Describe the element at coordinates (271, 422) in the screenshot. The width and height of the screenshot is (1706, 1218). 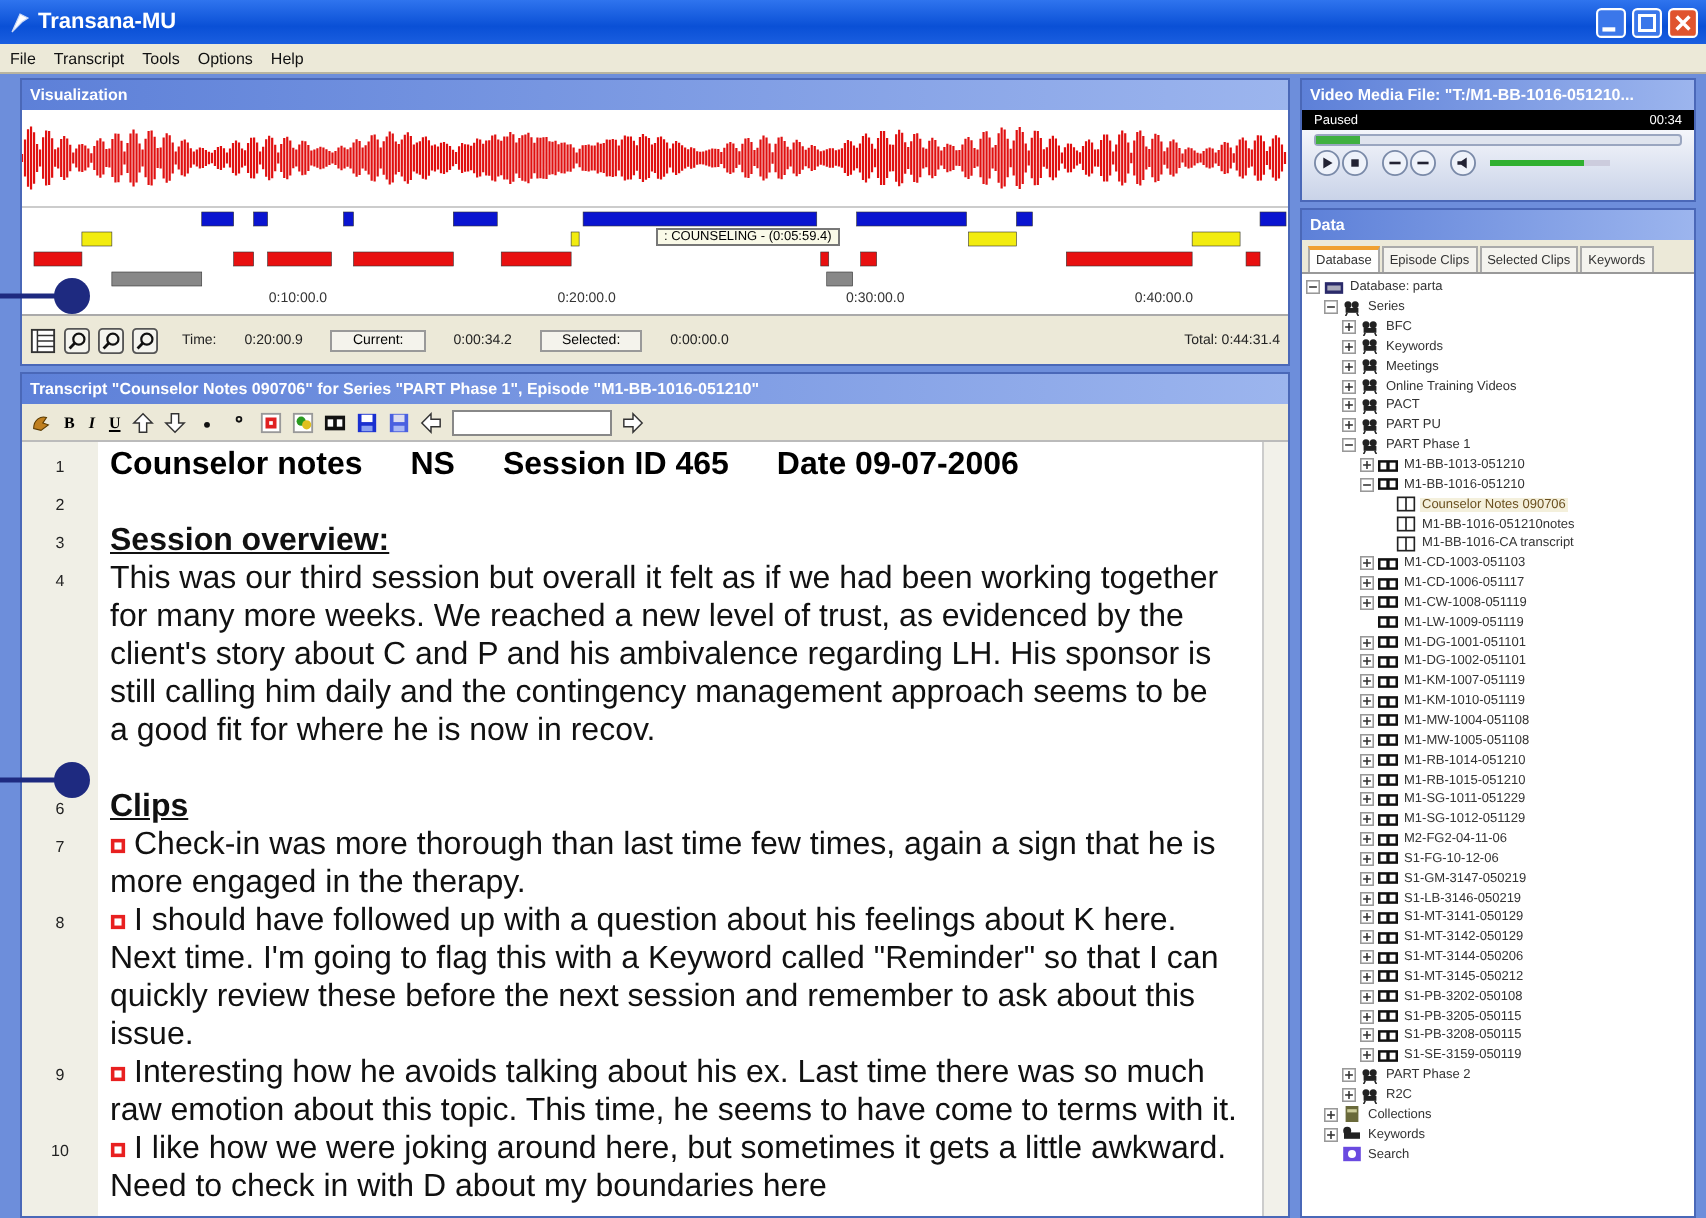
I see `timecode-icon` at that location.